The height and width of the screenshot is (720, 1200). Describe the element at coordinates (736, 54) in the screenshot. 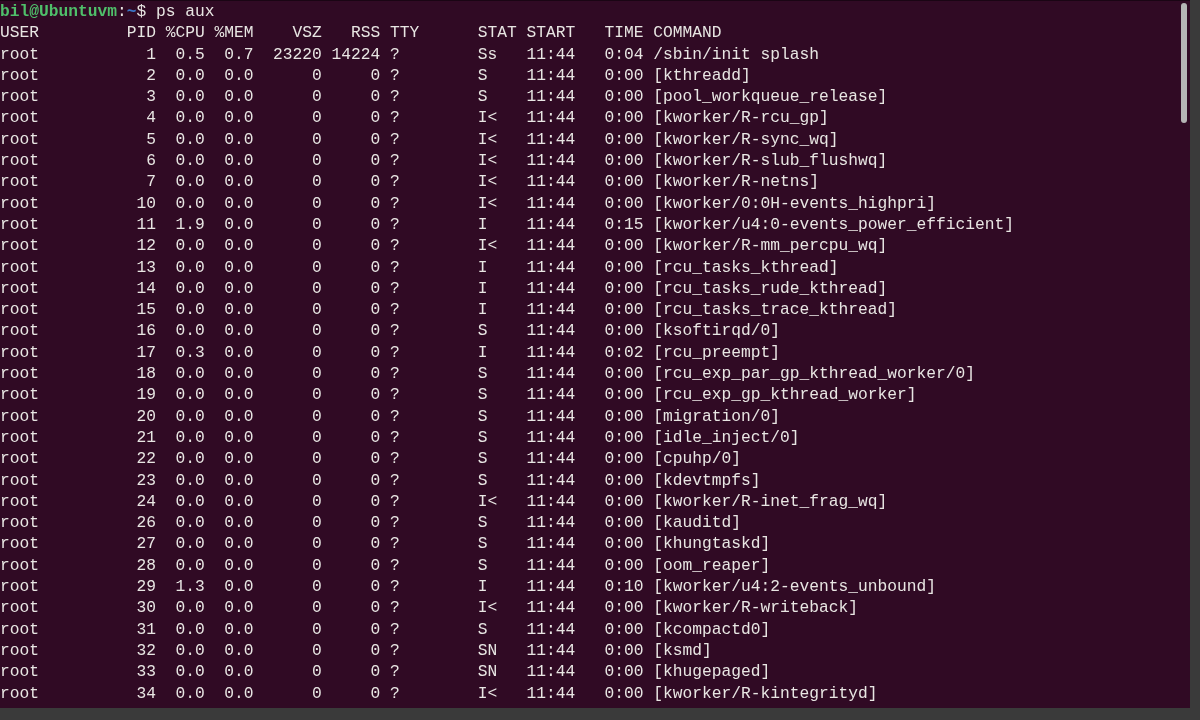

I see `table-cell-text: /sbin/init splash` at that location.